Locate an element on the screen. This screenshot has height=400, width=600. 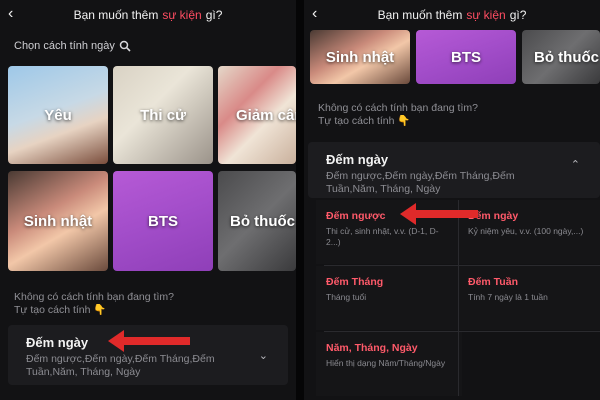
option-dem-thang: Đếm Tháng Tháng tuổi is located at coordinates (389, 298).